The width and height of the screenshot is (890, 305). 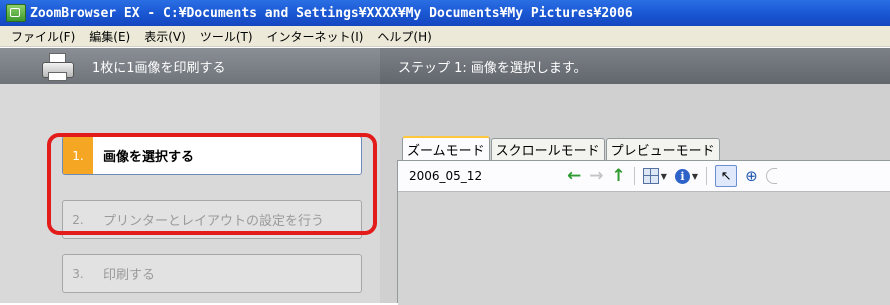 I want to click on task-header: 1枚に1画像を印刷する, so click(x=190, y=66).